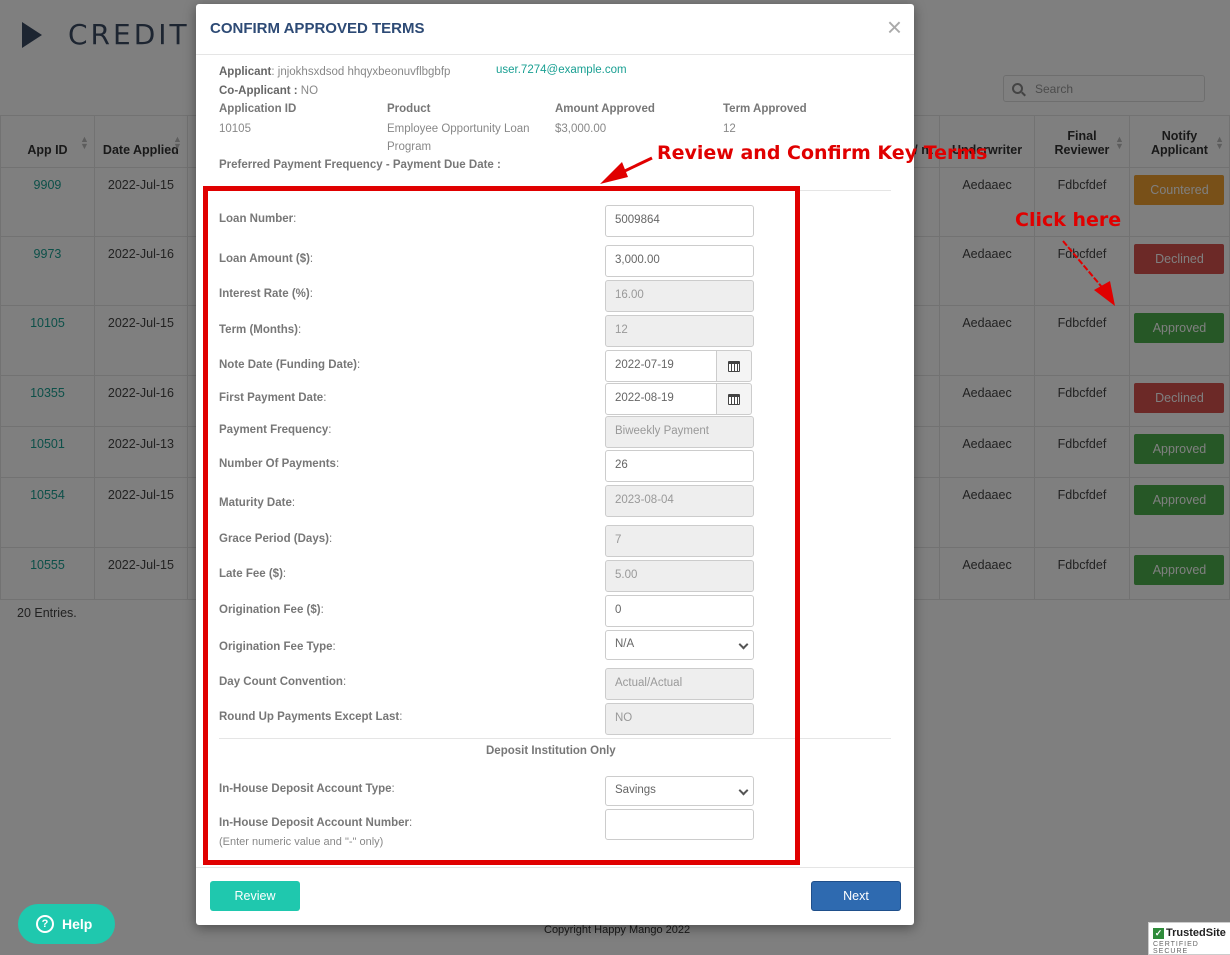  What do you see at coordinates (1158, 933) in the screenshot?
I see `check-icon: ✓` at bounding box center [1158, 933].